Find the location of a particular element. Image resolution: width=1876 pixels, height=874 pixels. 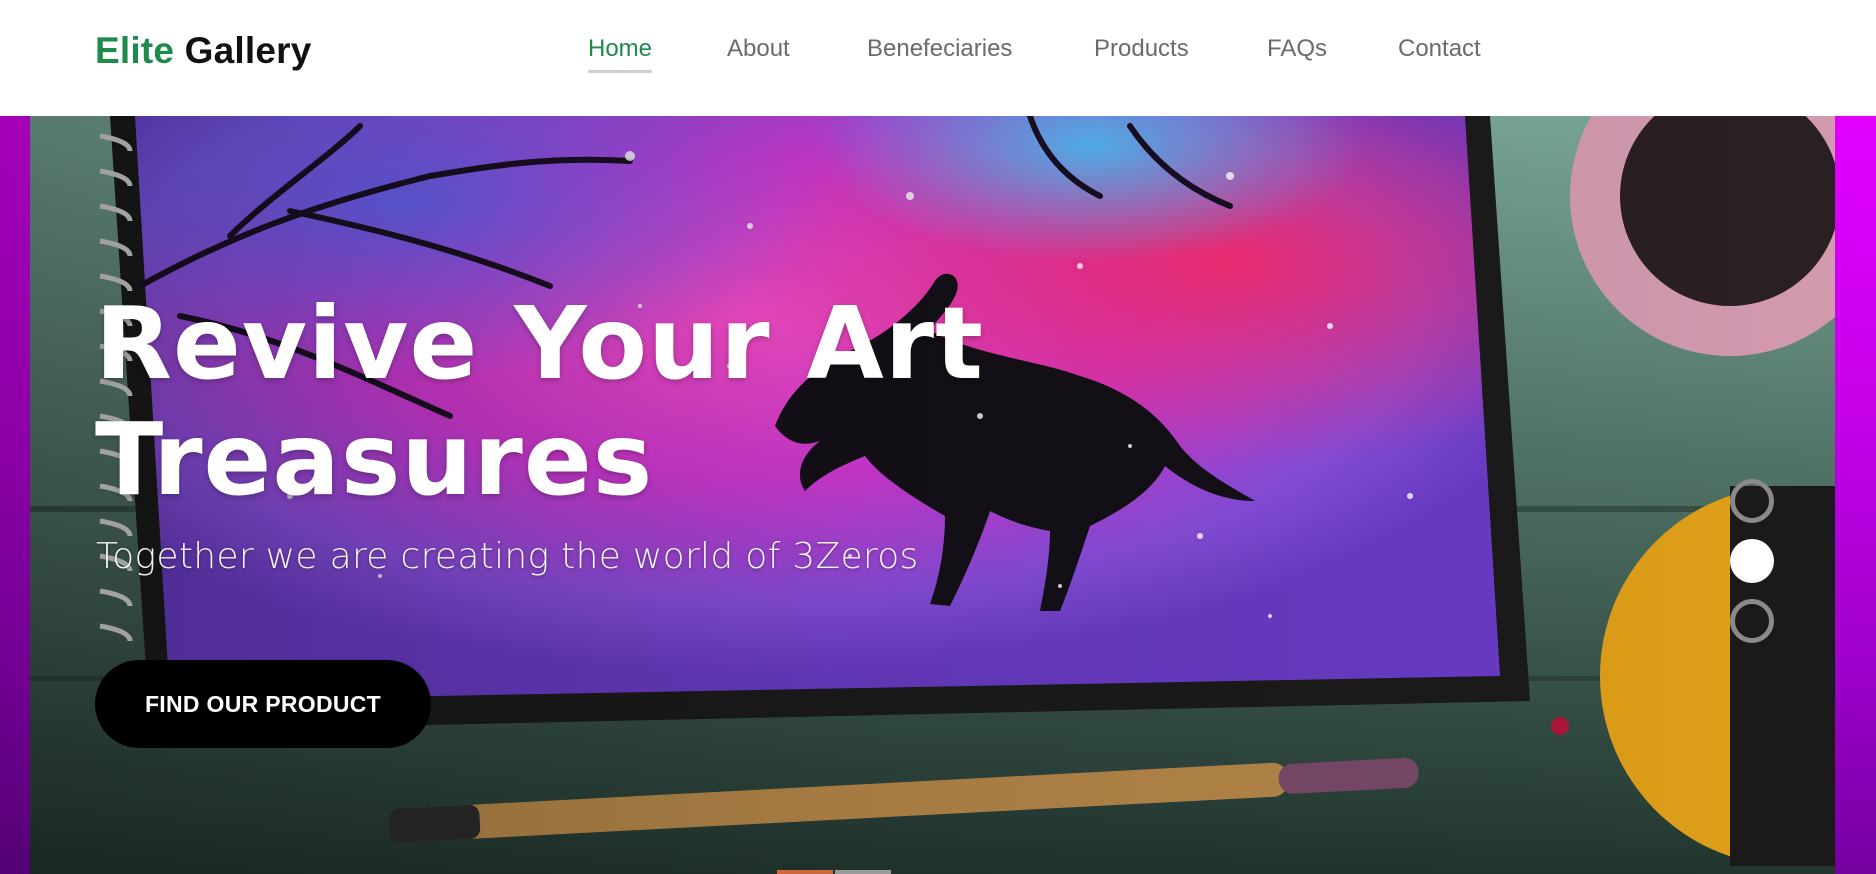

brand-accent-text: Elite is located at coordinates (135, 50).